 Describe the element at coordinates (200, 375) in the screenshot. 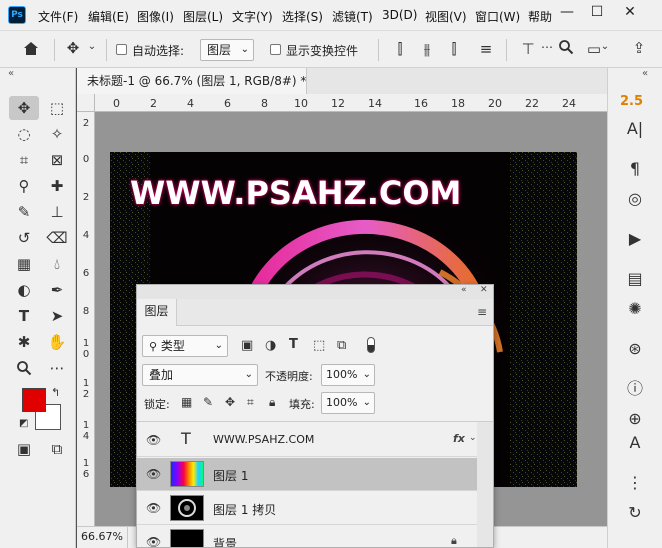

I see `blend-mode-select: 叠加 ⌄` at that location.